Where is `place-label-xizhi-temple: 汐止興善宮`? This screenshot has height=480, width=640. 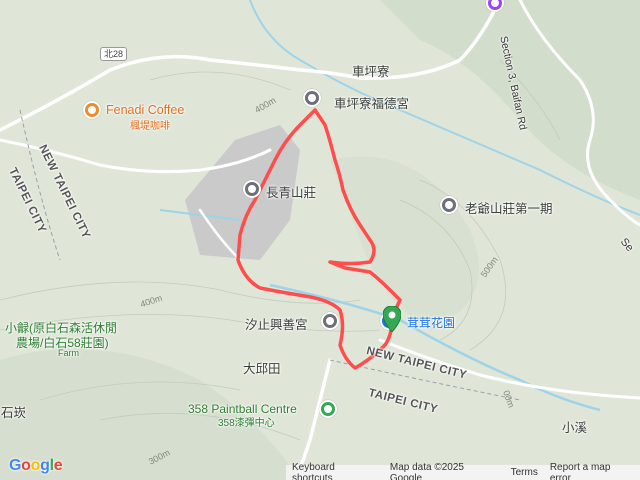 place-label-xizhi-temple: 汐止興善宮 is located at coordinates (276, 325).